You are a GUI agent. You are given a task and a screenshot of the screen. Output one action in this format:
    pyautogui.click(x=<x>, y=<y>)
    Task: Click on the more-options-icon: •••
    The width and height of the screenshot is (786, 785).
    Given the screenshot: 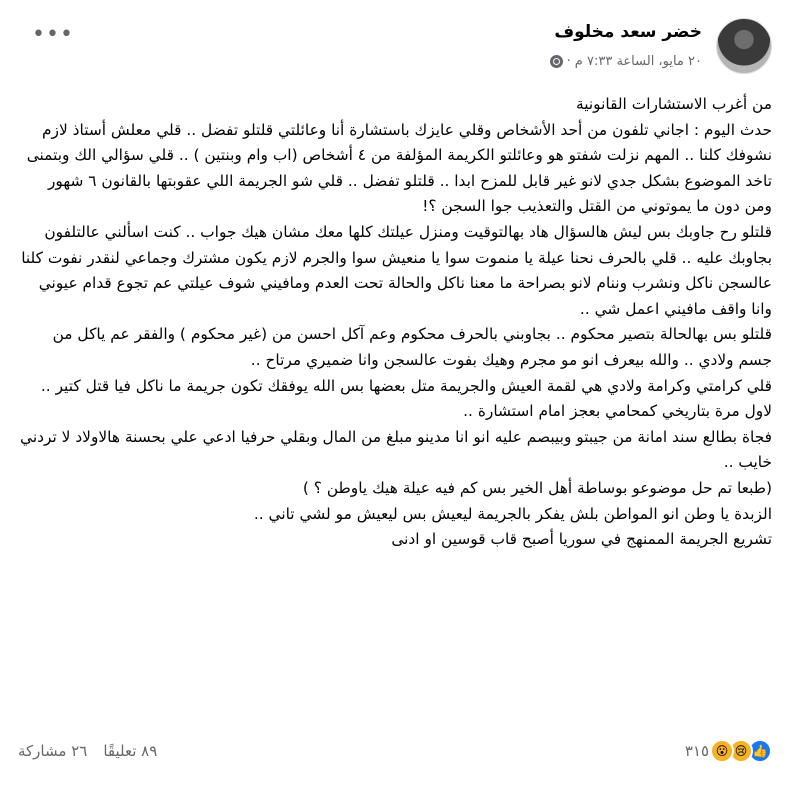 What is the action you would take?
    pyautogui.click(x=53, y=34)
    